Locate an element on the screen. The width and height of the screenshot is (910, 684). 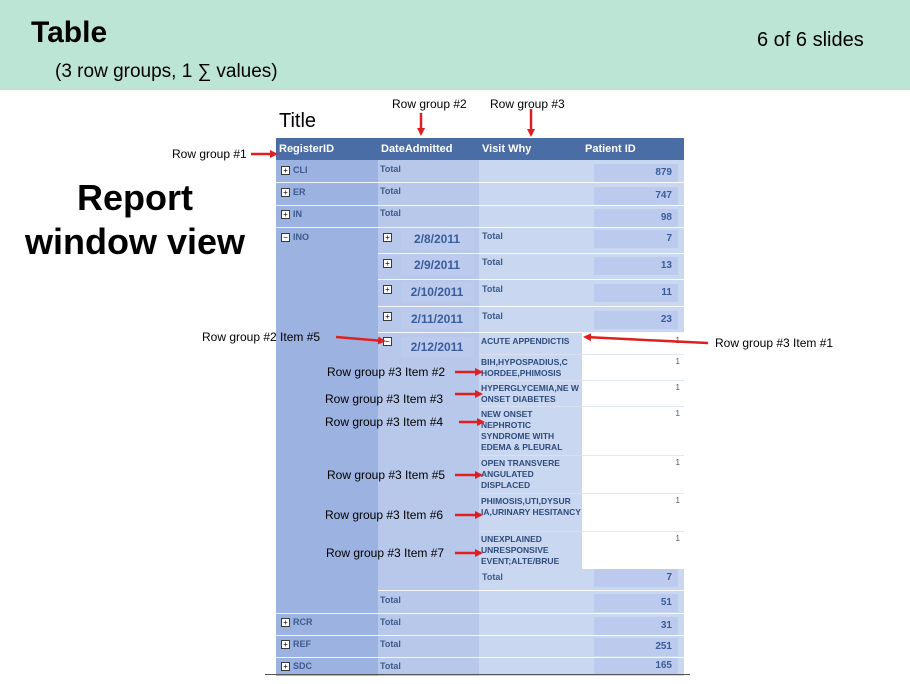
arrow-rg2-item5 is located at coordinates (360, 340).